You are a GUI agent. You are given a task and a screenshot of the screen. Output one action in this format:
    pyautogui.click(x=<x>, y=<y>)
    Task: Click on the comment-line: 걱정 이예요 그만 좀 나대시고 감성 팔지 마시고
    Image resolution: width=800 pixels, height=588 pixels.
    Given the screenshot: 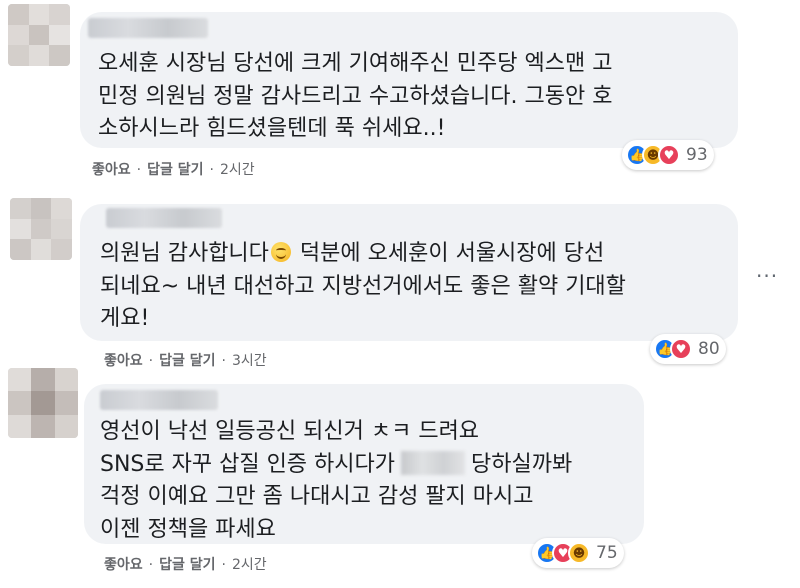 What is the action you would take?
    pyautogui.click(x=317, y=496)
    